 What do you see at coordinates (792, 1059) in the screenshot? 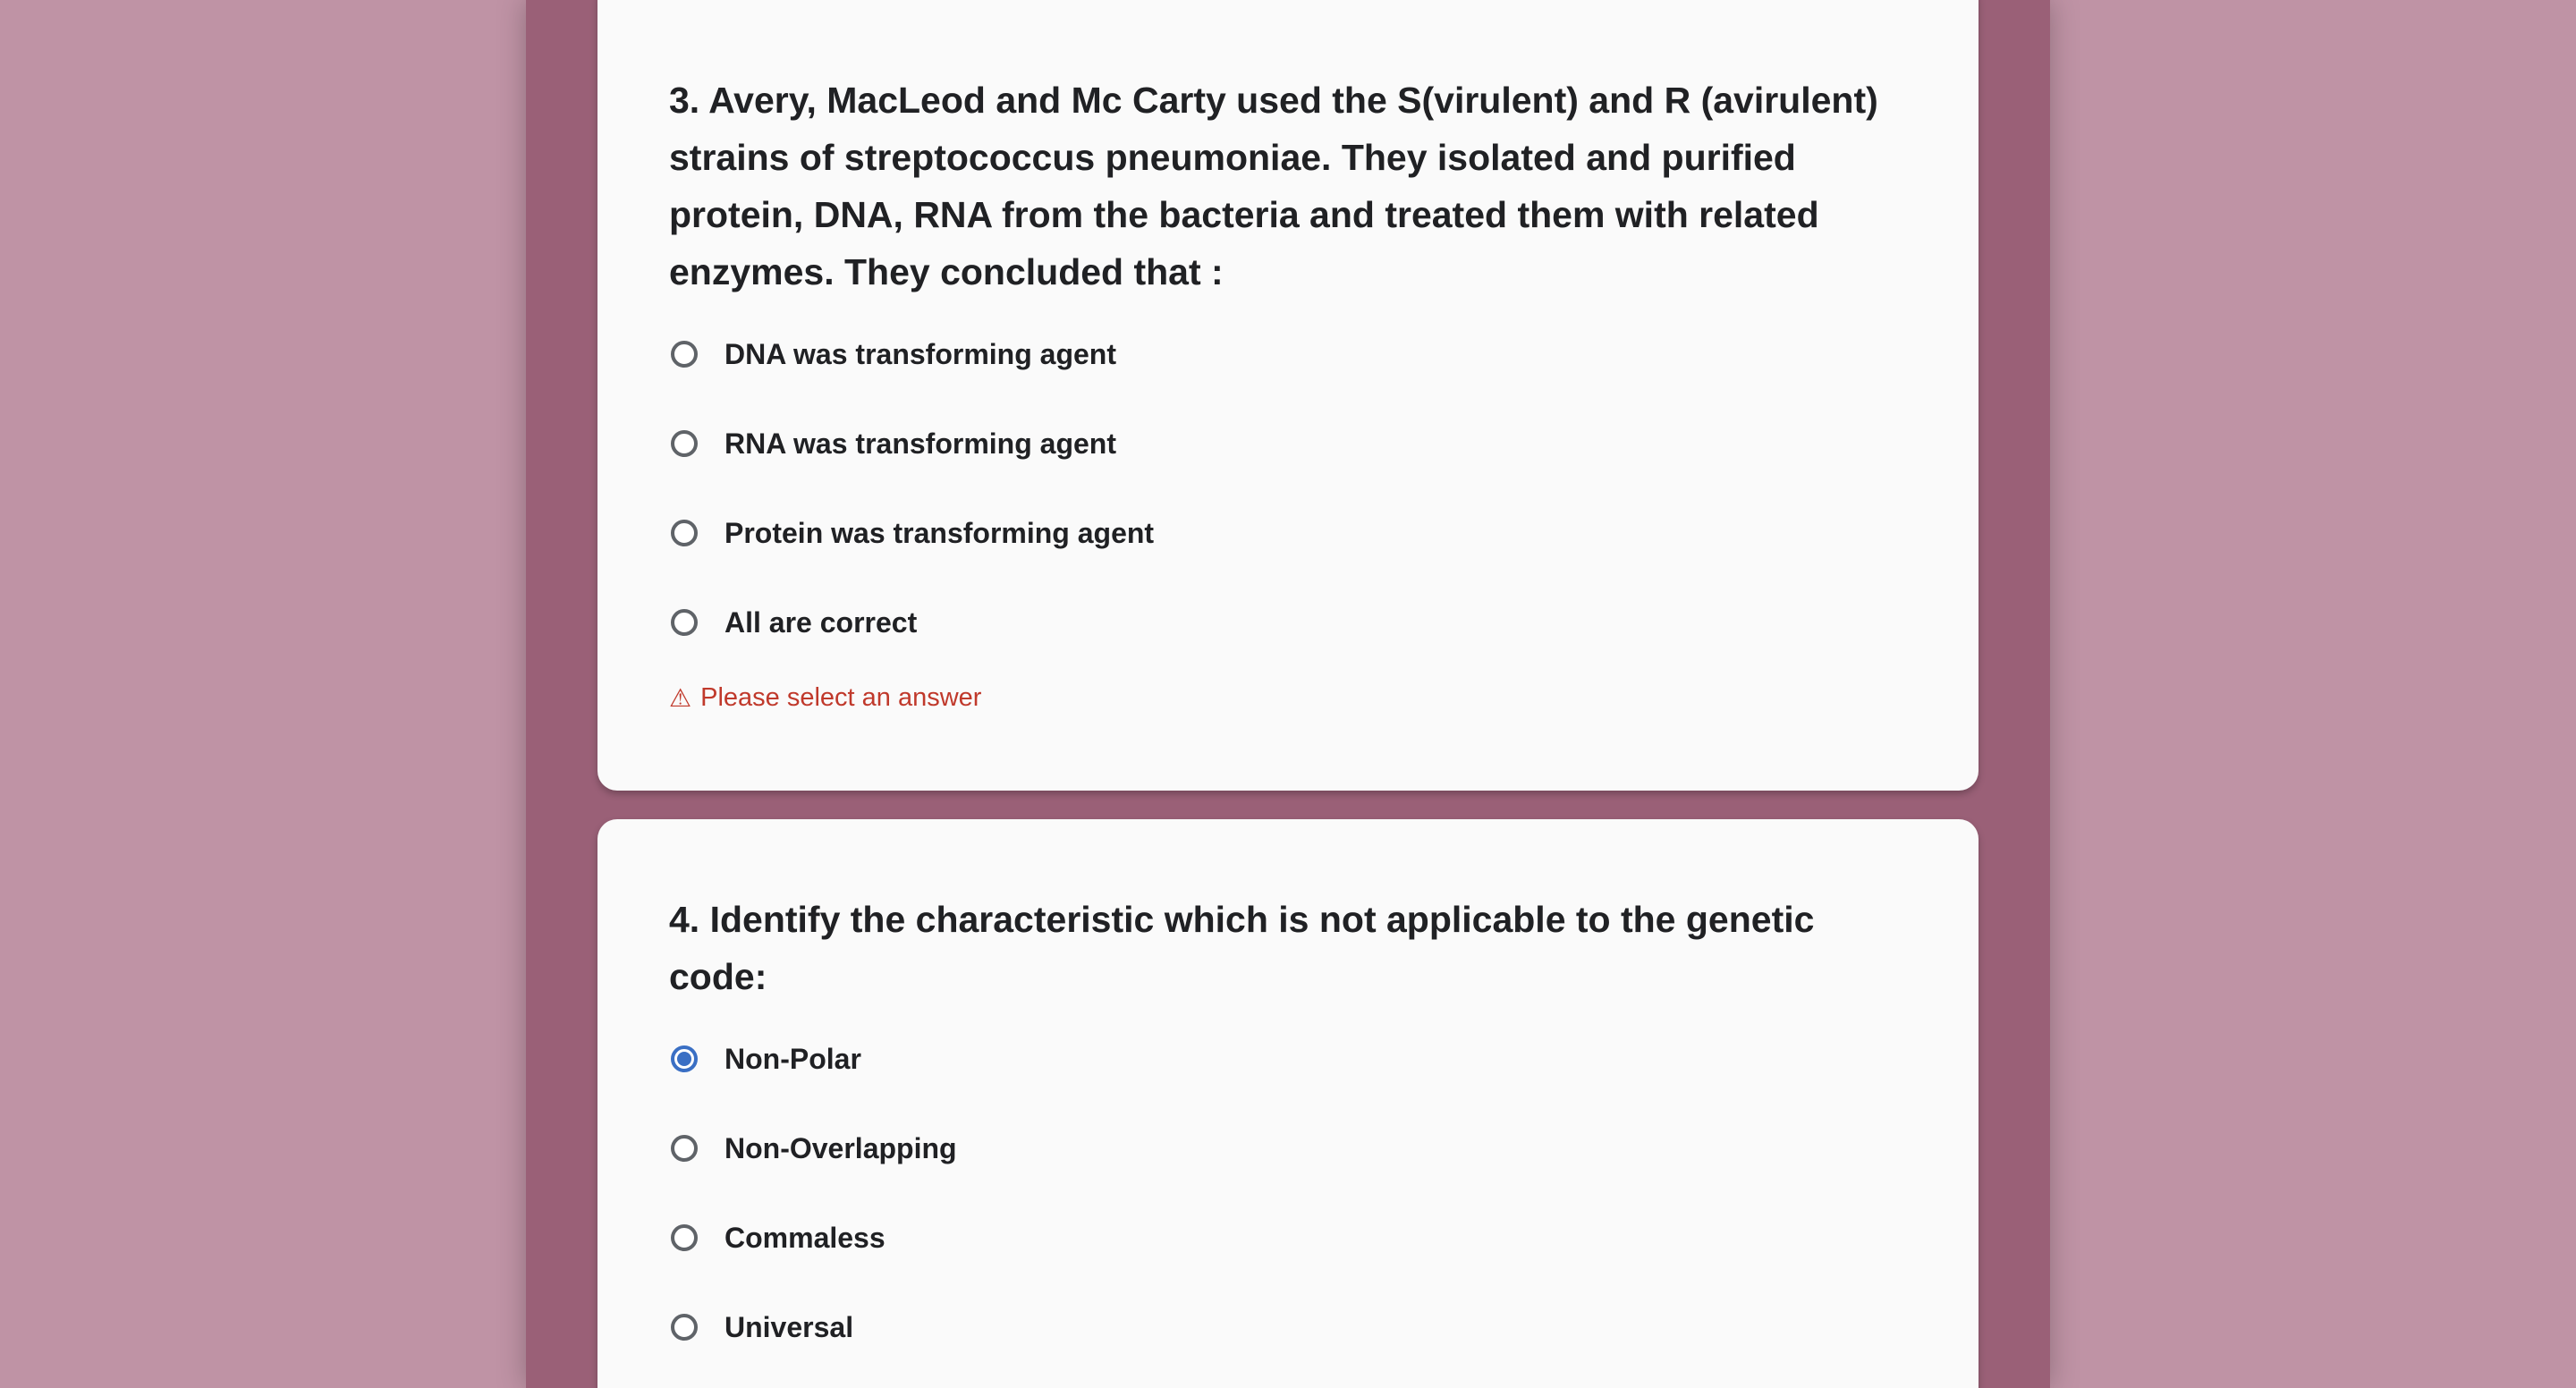
I see `option-label: Non-Polar` at bounding box center [792, 1059].